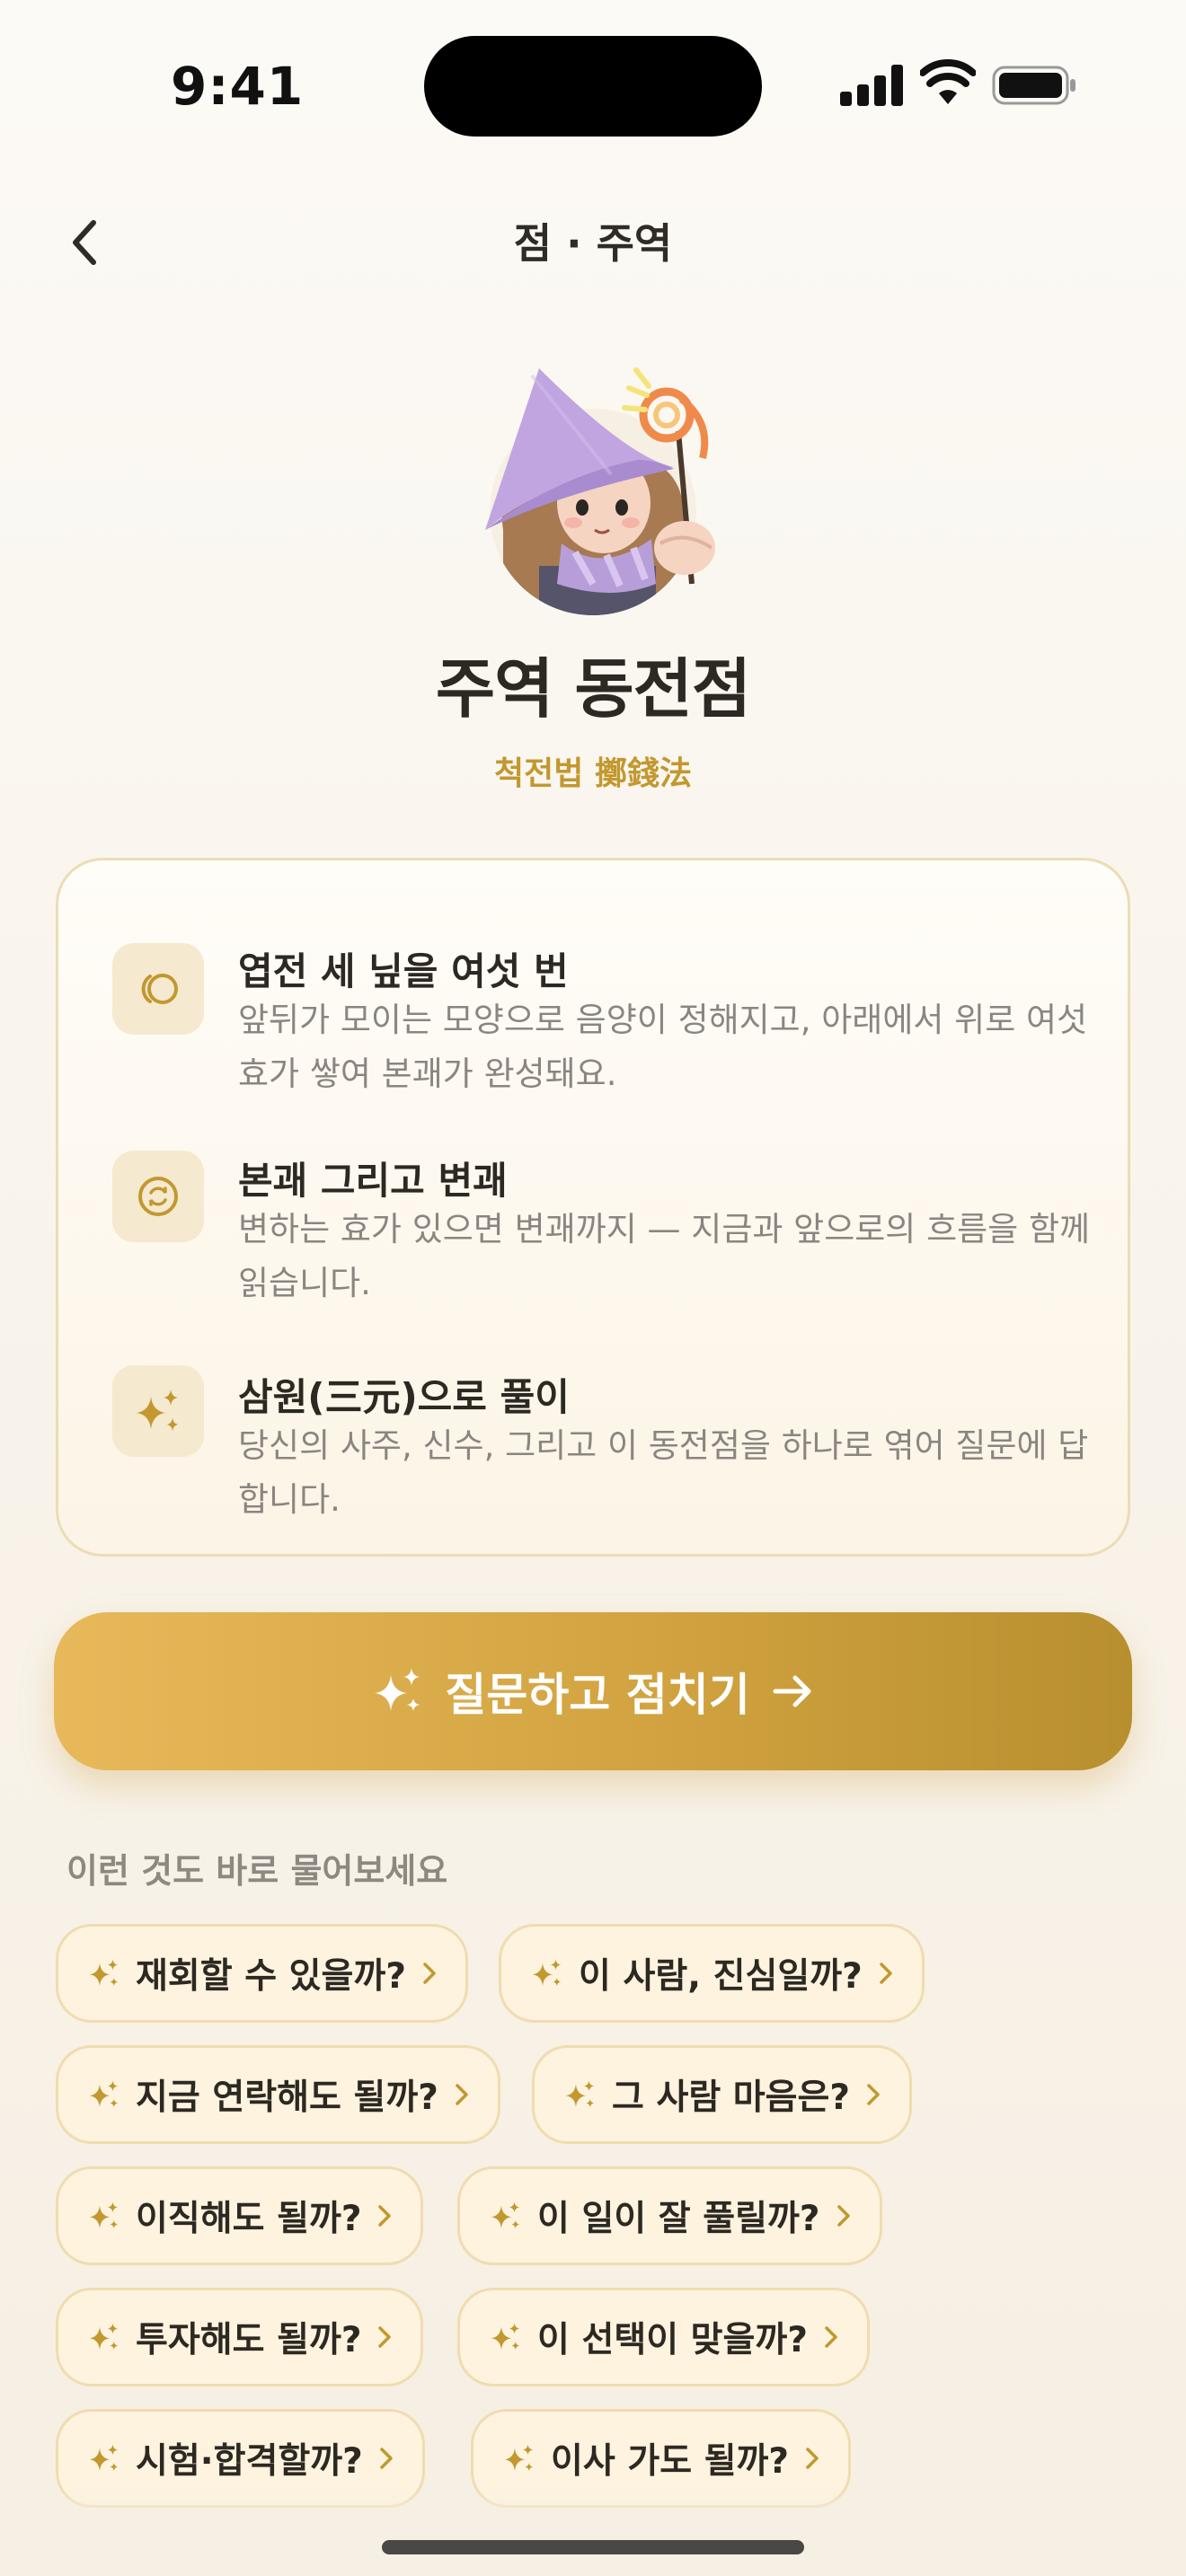 Image resolution: width=1186 pixels, height=2576 pixels. What do you see at coordinates (271, 1976) in the screenshot?
I see `suggestion-chip-label: 재회할 수 있을까?` at bounding box center [271, 1976].